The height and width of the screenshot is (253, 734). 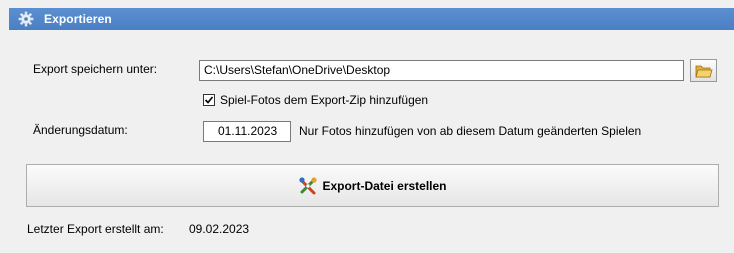 What do you see at coordinates (26, 19) in the screenshot?
I see `gear-icon` at bounding box center [26, 19].